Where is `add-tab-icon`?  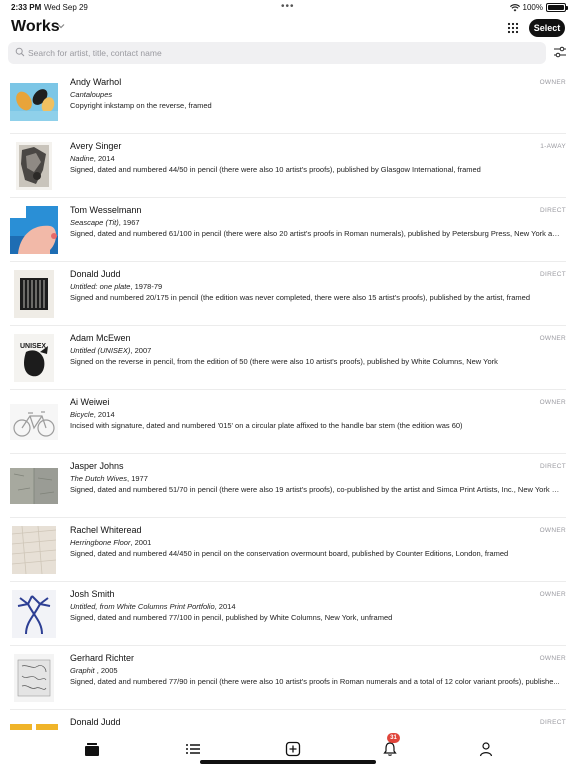
add-tab-icon is located at coordinates (293, 749).